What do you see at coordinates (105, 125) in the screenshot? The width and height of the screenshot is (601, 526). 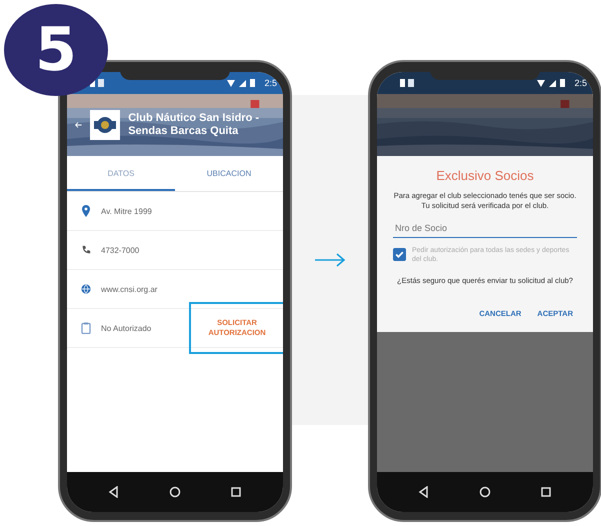 I see `club-logo-icon` at bounding box center [105, 125].